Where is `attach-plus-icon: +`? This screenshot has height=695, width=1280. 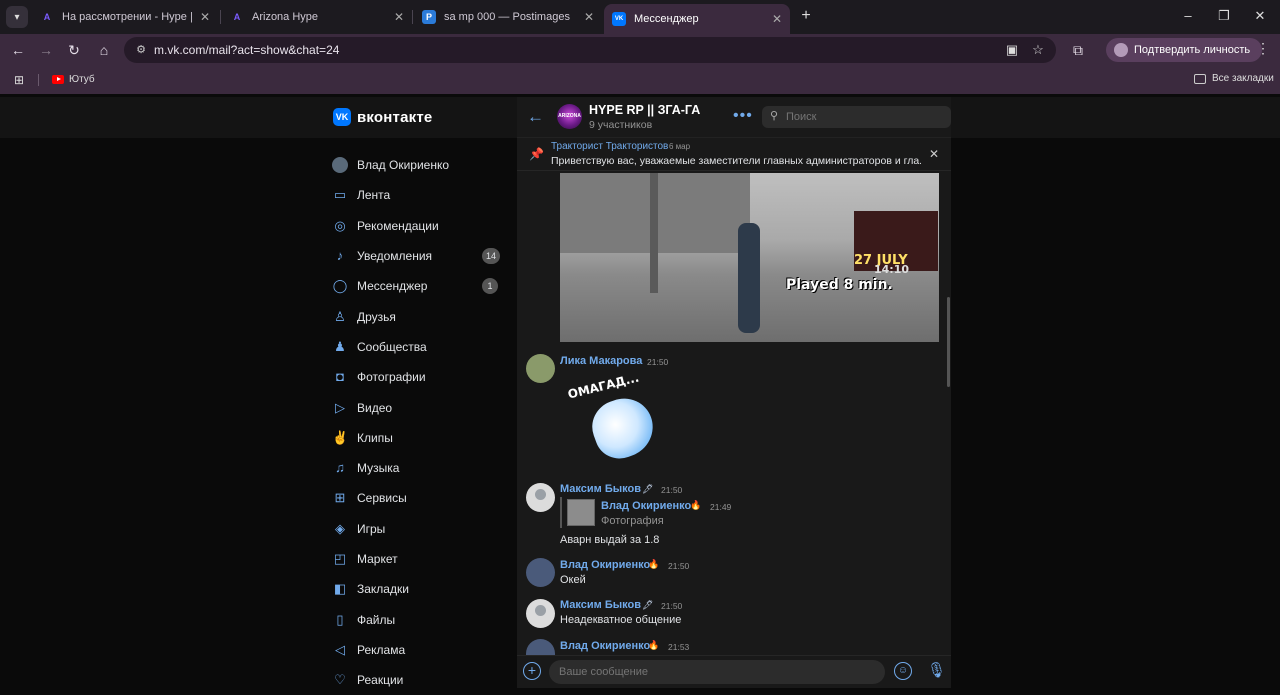
attach-plus-icon: + is located at coordinates (532, 671).